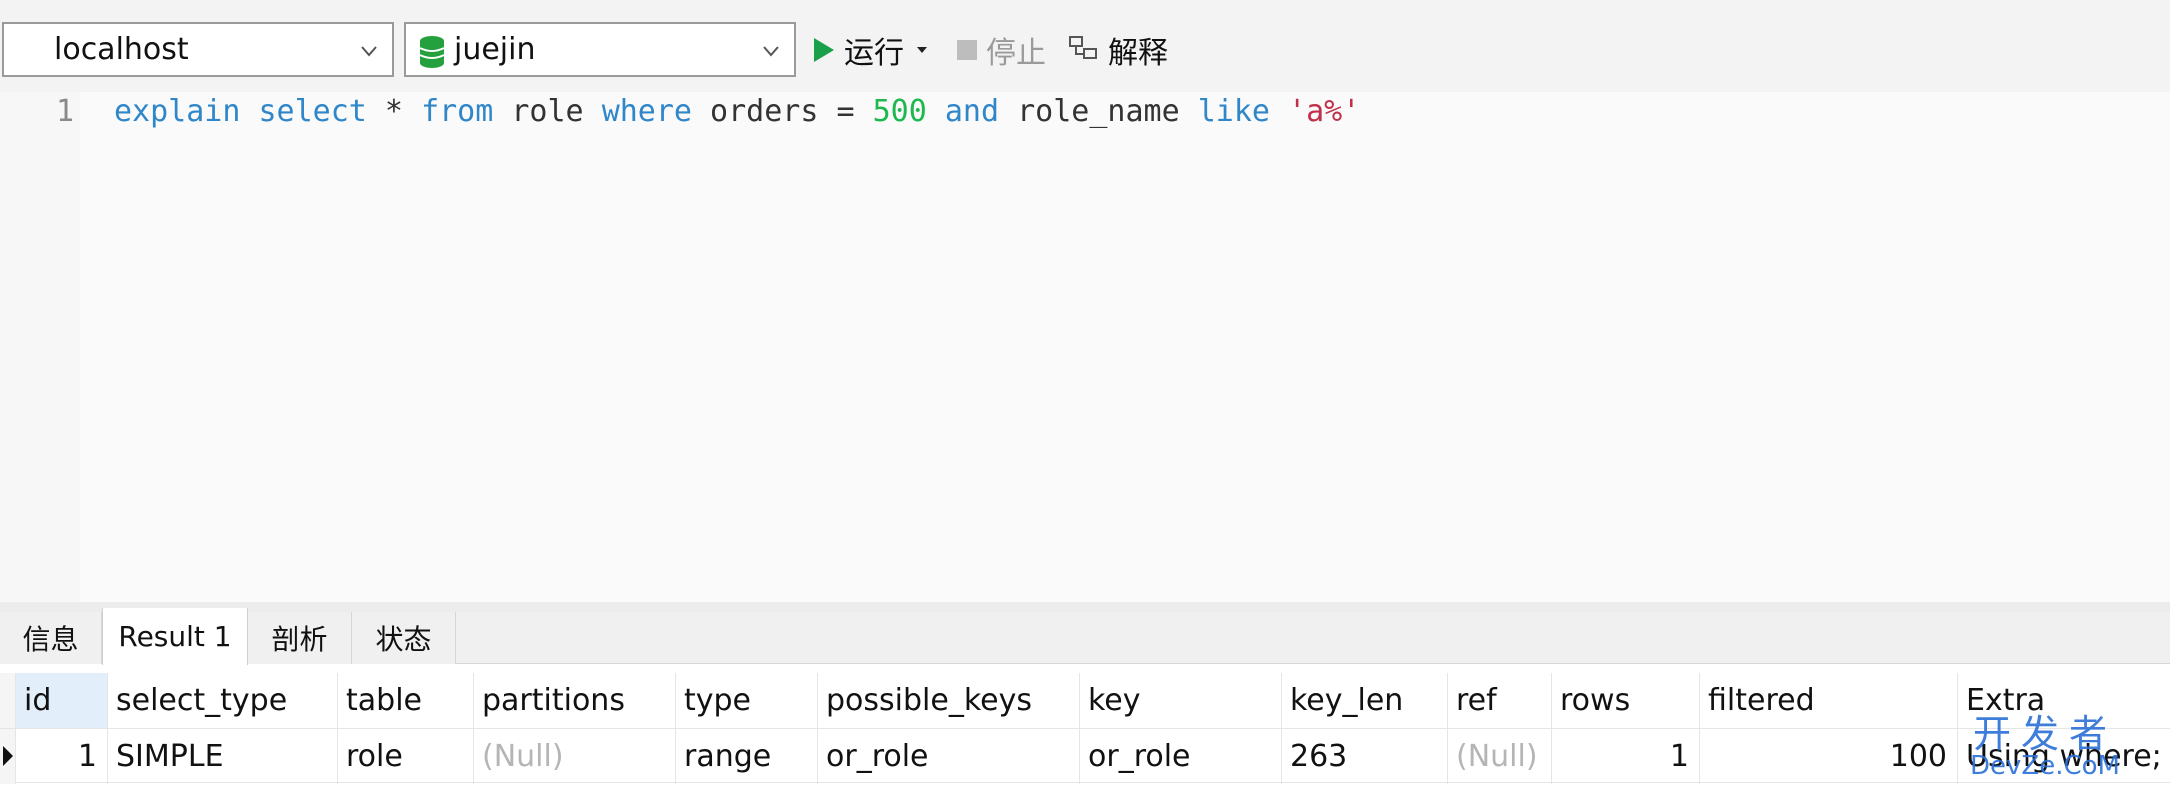 This screenshot has height=785, width=2170. What do you see at coordinates (747, 756) in the screenshot?
I see `cell-type: range` at bounding box center [747, 756].